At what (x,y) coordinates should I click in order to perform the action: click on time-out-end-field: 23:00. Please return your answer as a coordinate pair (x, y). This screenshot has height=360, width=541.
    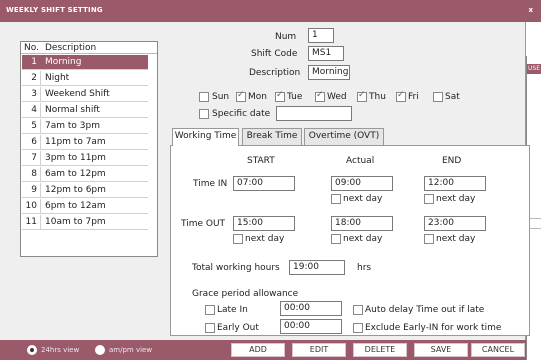
    Looking at the image, I should click on (455, 223).